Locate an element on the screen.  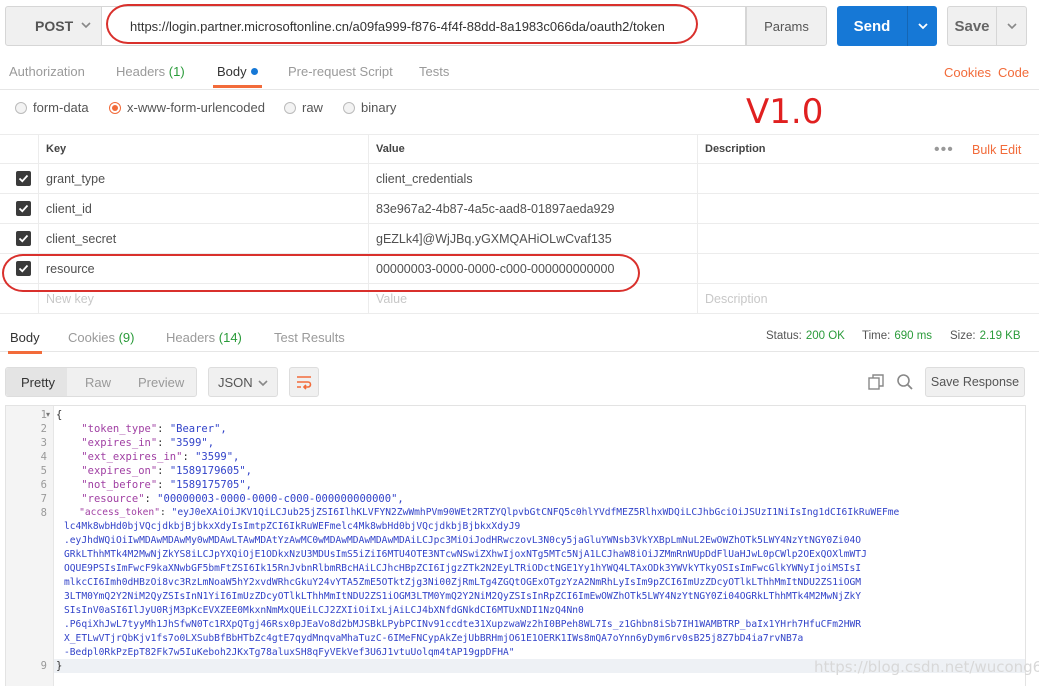
cookies-link: Cookies is located at coordinates (967, 72).